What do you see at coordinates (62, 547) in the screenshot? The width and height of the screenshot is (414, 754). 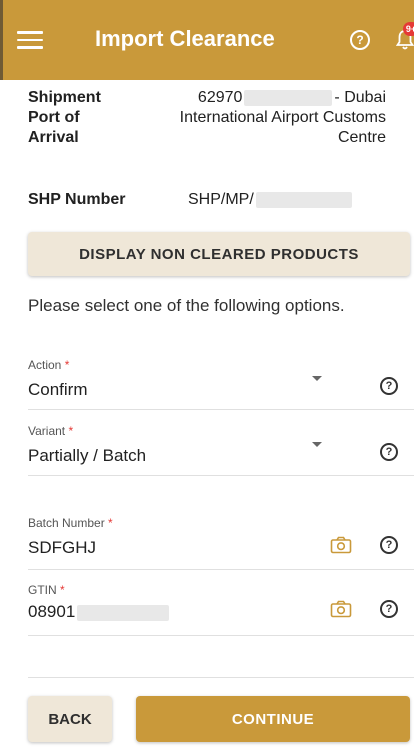 I see `batch-number-value: SDFGHJ` at bounding box center [62, 547].